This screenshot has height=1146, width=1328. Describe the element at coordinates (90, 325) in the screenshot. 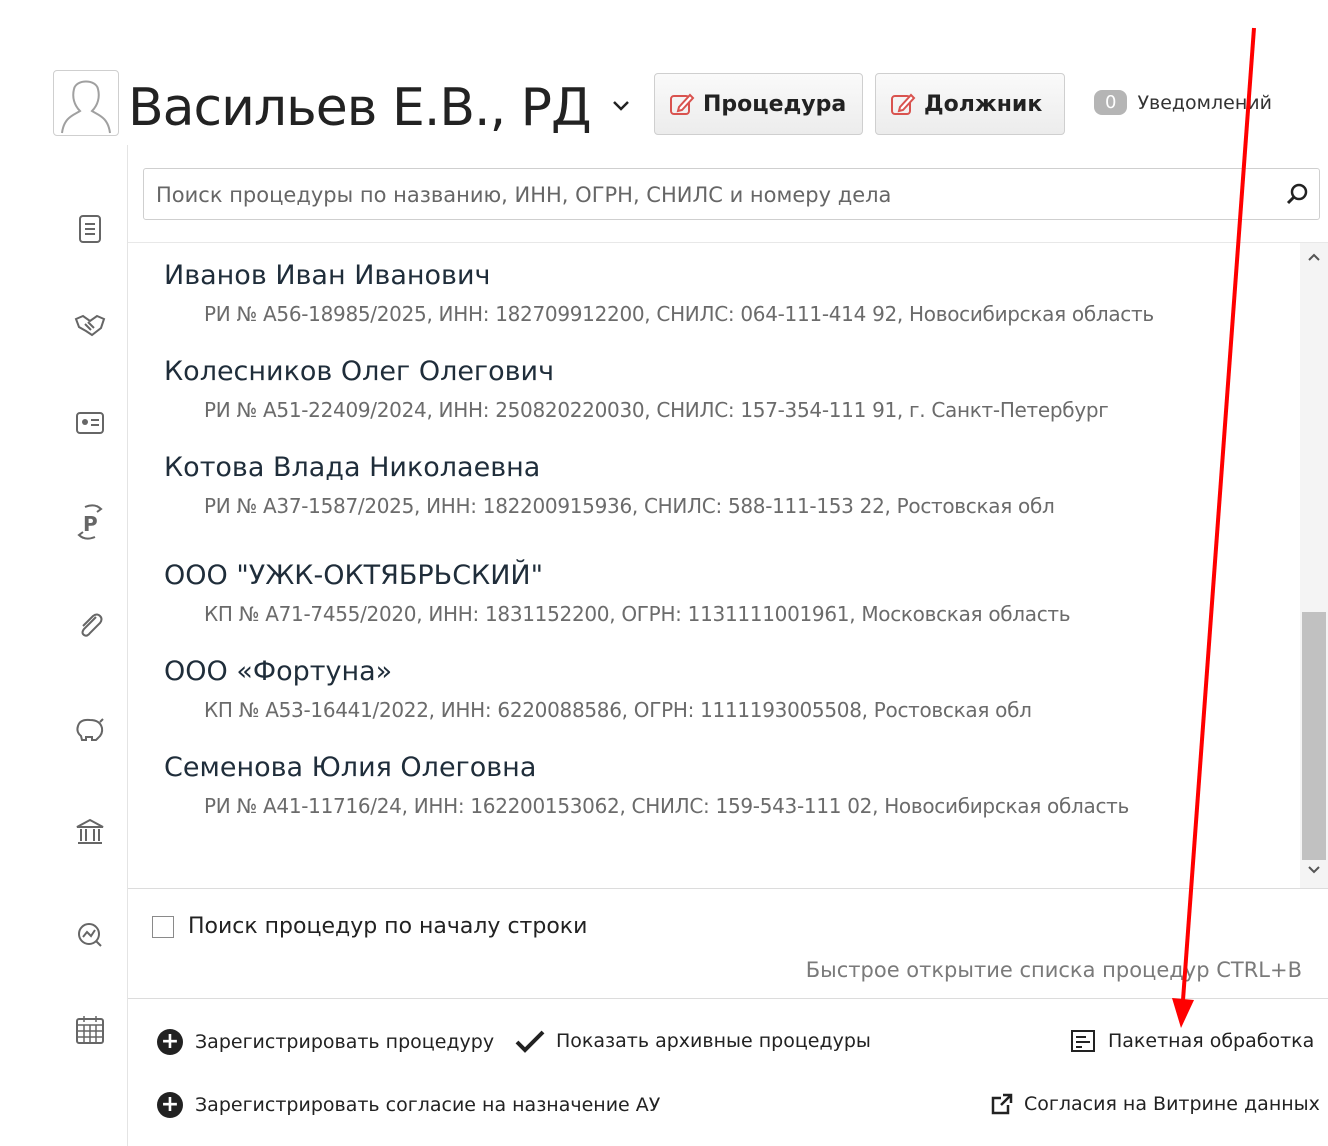

I see `handshake-icon` at that location.